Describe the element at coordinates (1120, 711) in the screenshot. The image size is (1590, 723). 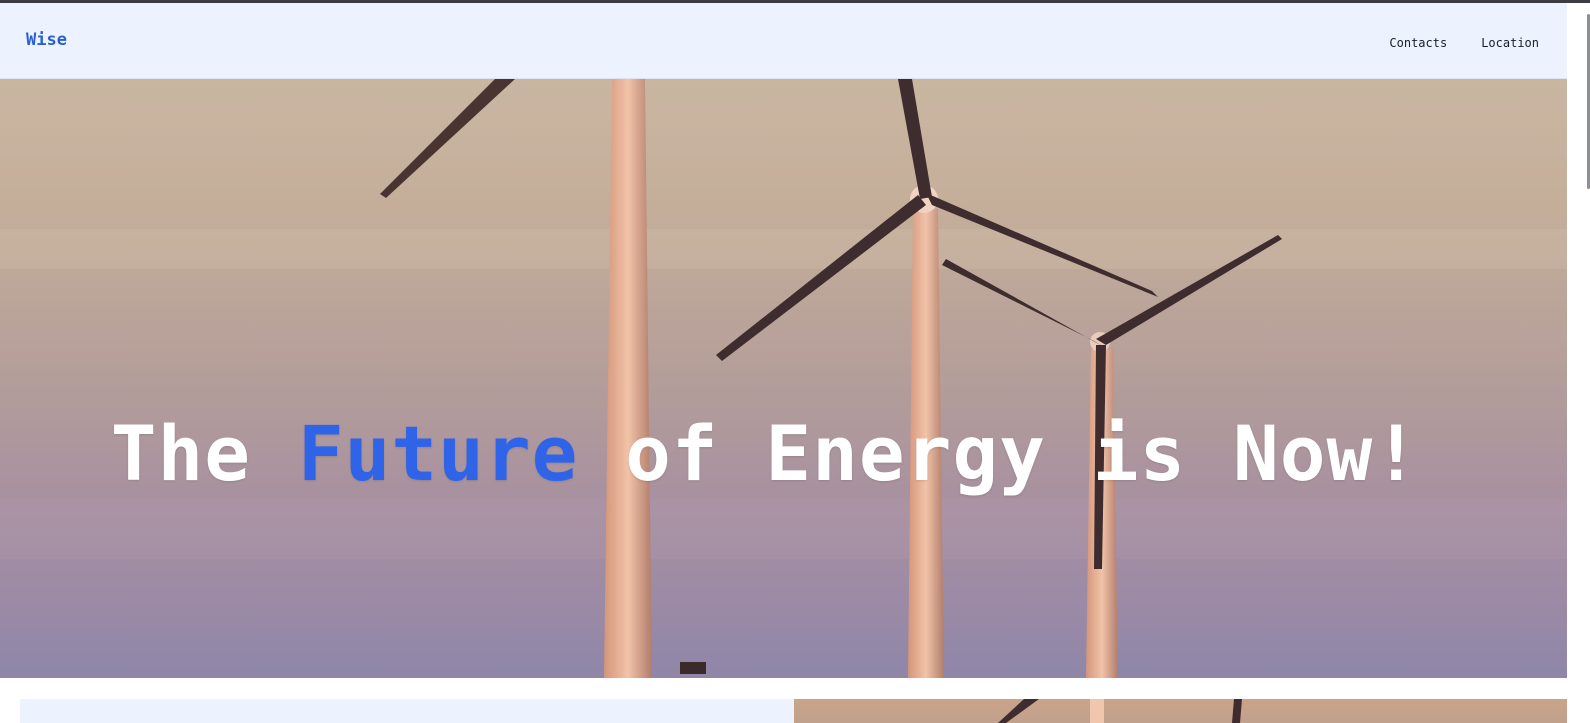
I see `wind-turbines-photo-thumbnail` at that location.